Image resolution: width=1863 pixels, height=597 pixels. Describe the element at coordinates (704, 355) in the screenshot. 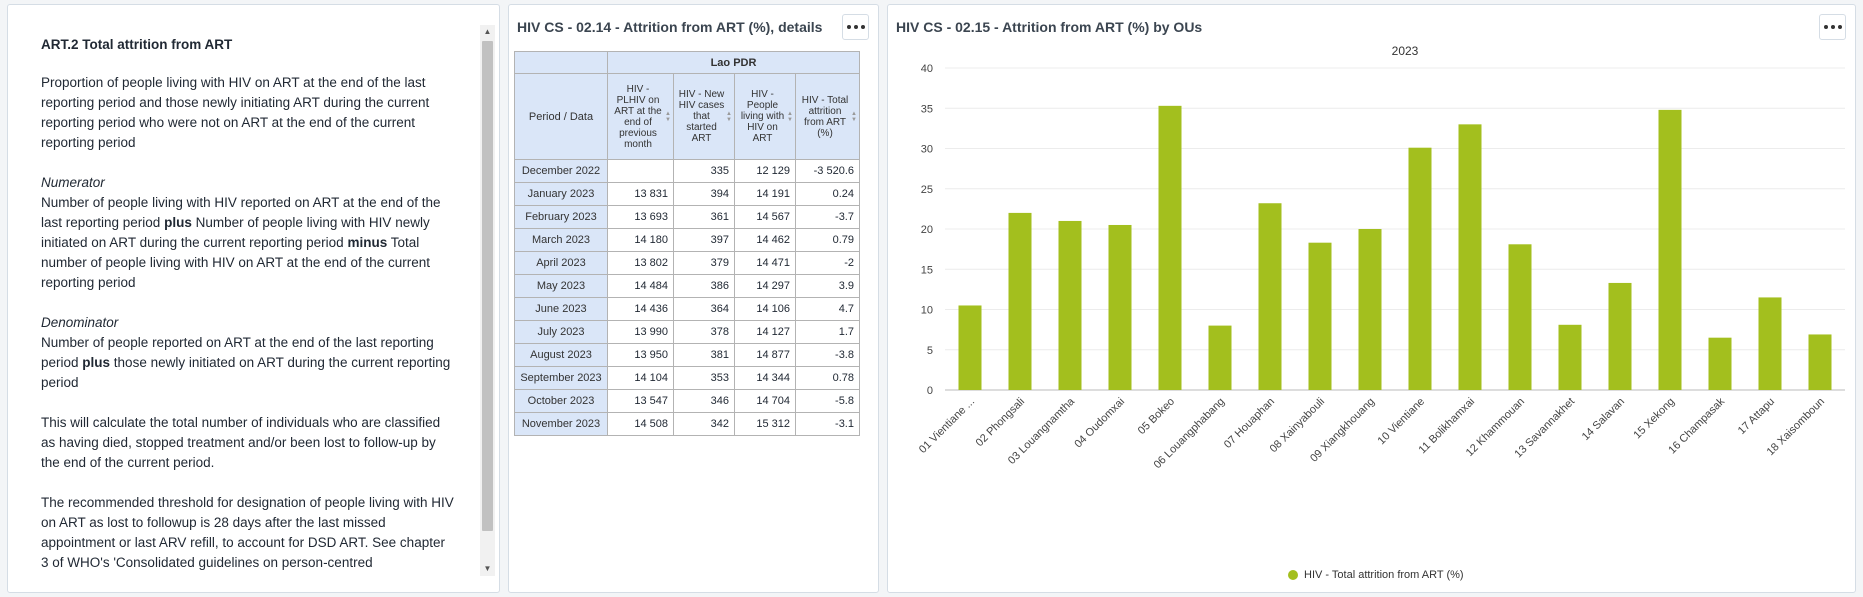

I see `table-cell: 381` at that location.